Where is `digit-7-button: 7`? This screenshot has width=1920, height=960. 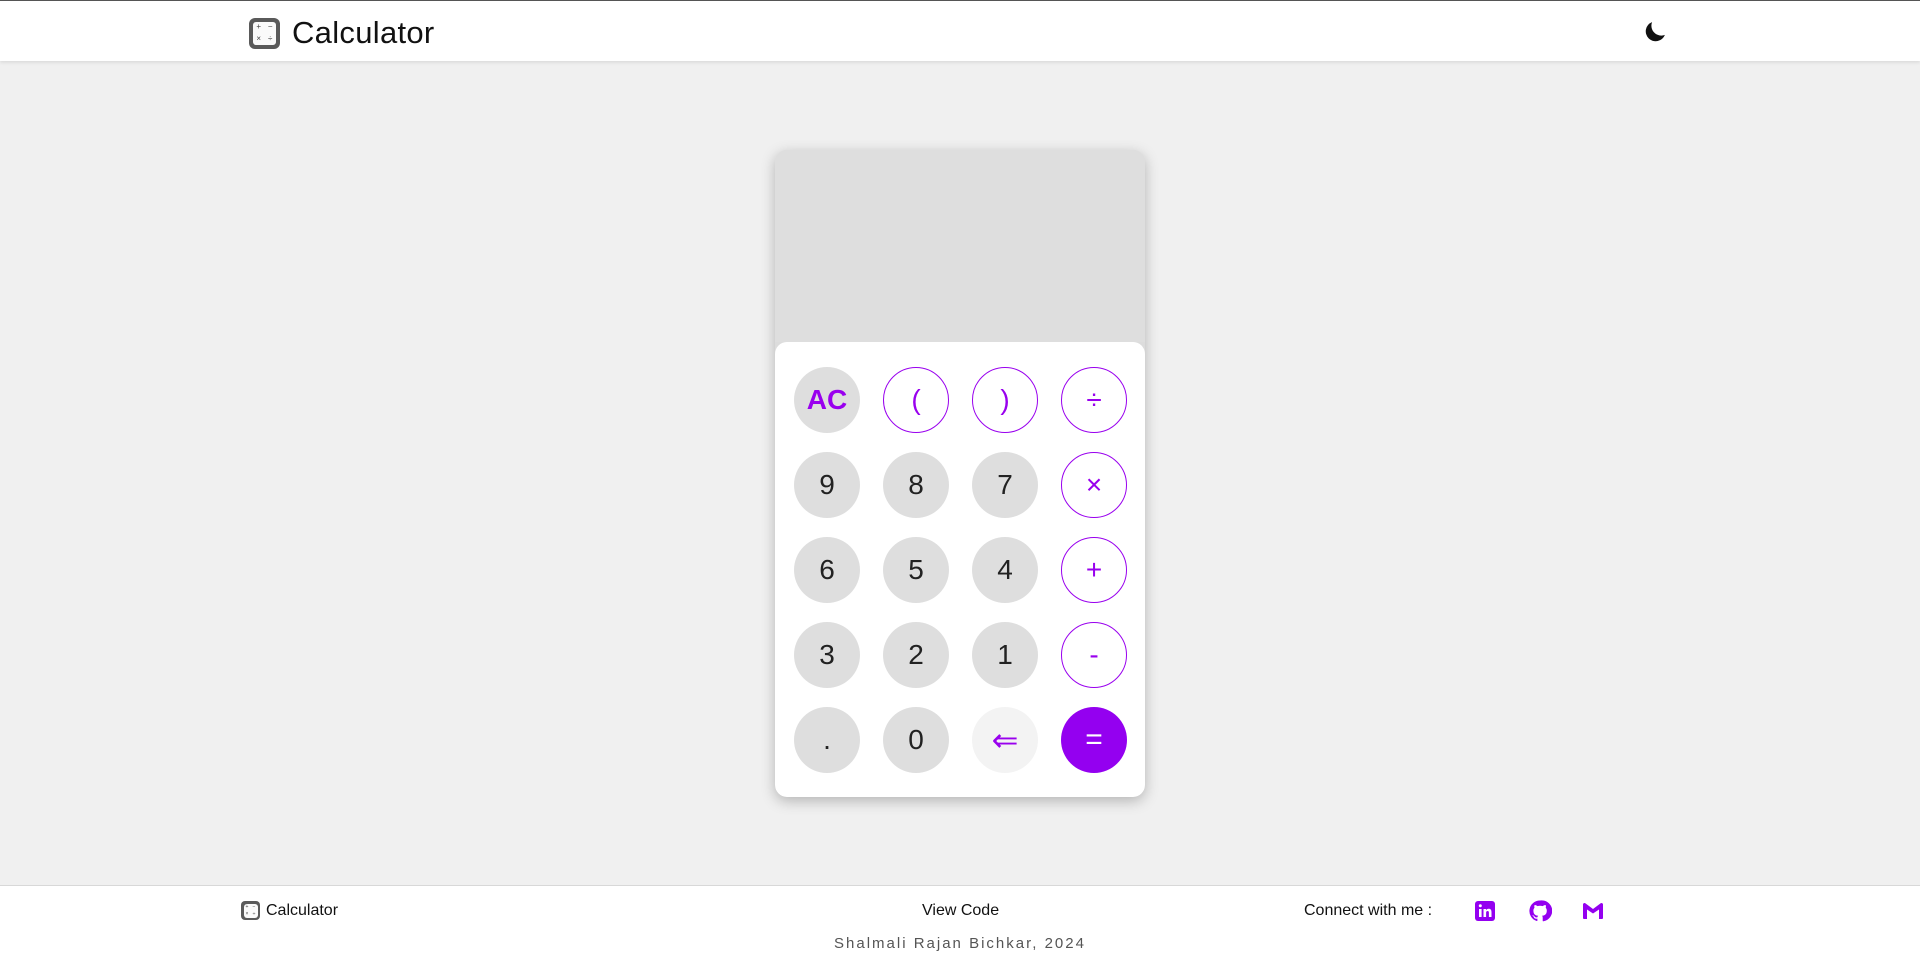
digit-7-button: 7 is located at coordinates (1005, 485).